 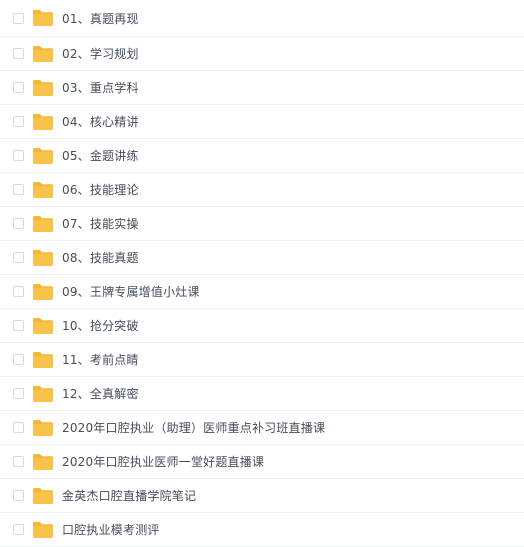 I want to click on file-name: 金英杰口腔直播学院笔记, so click(x=129, y=495).